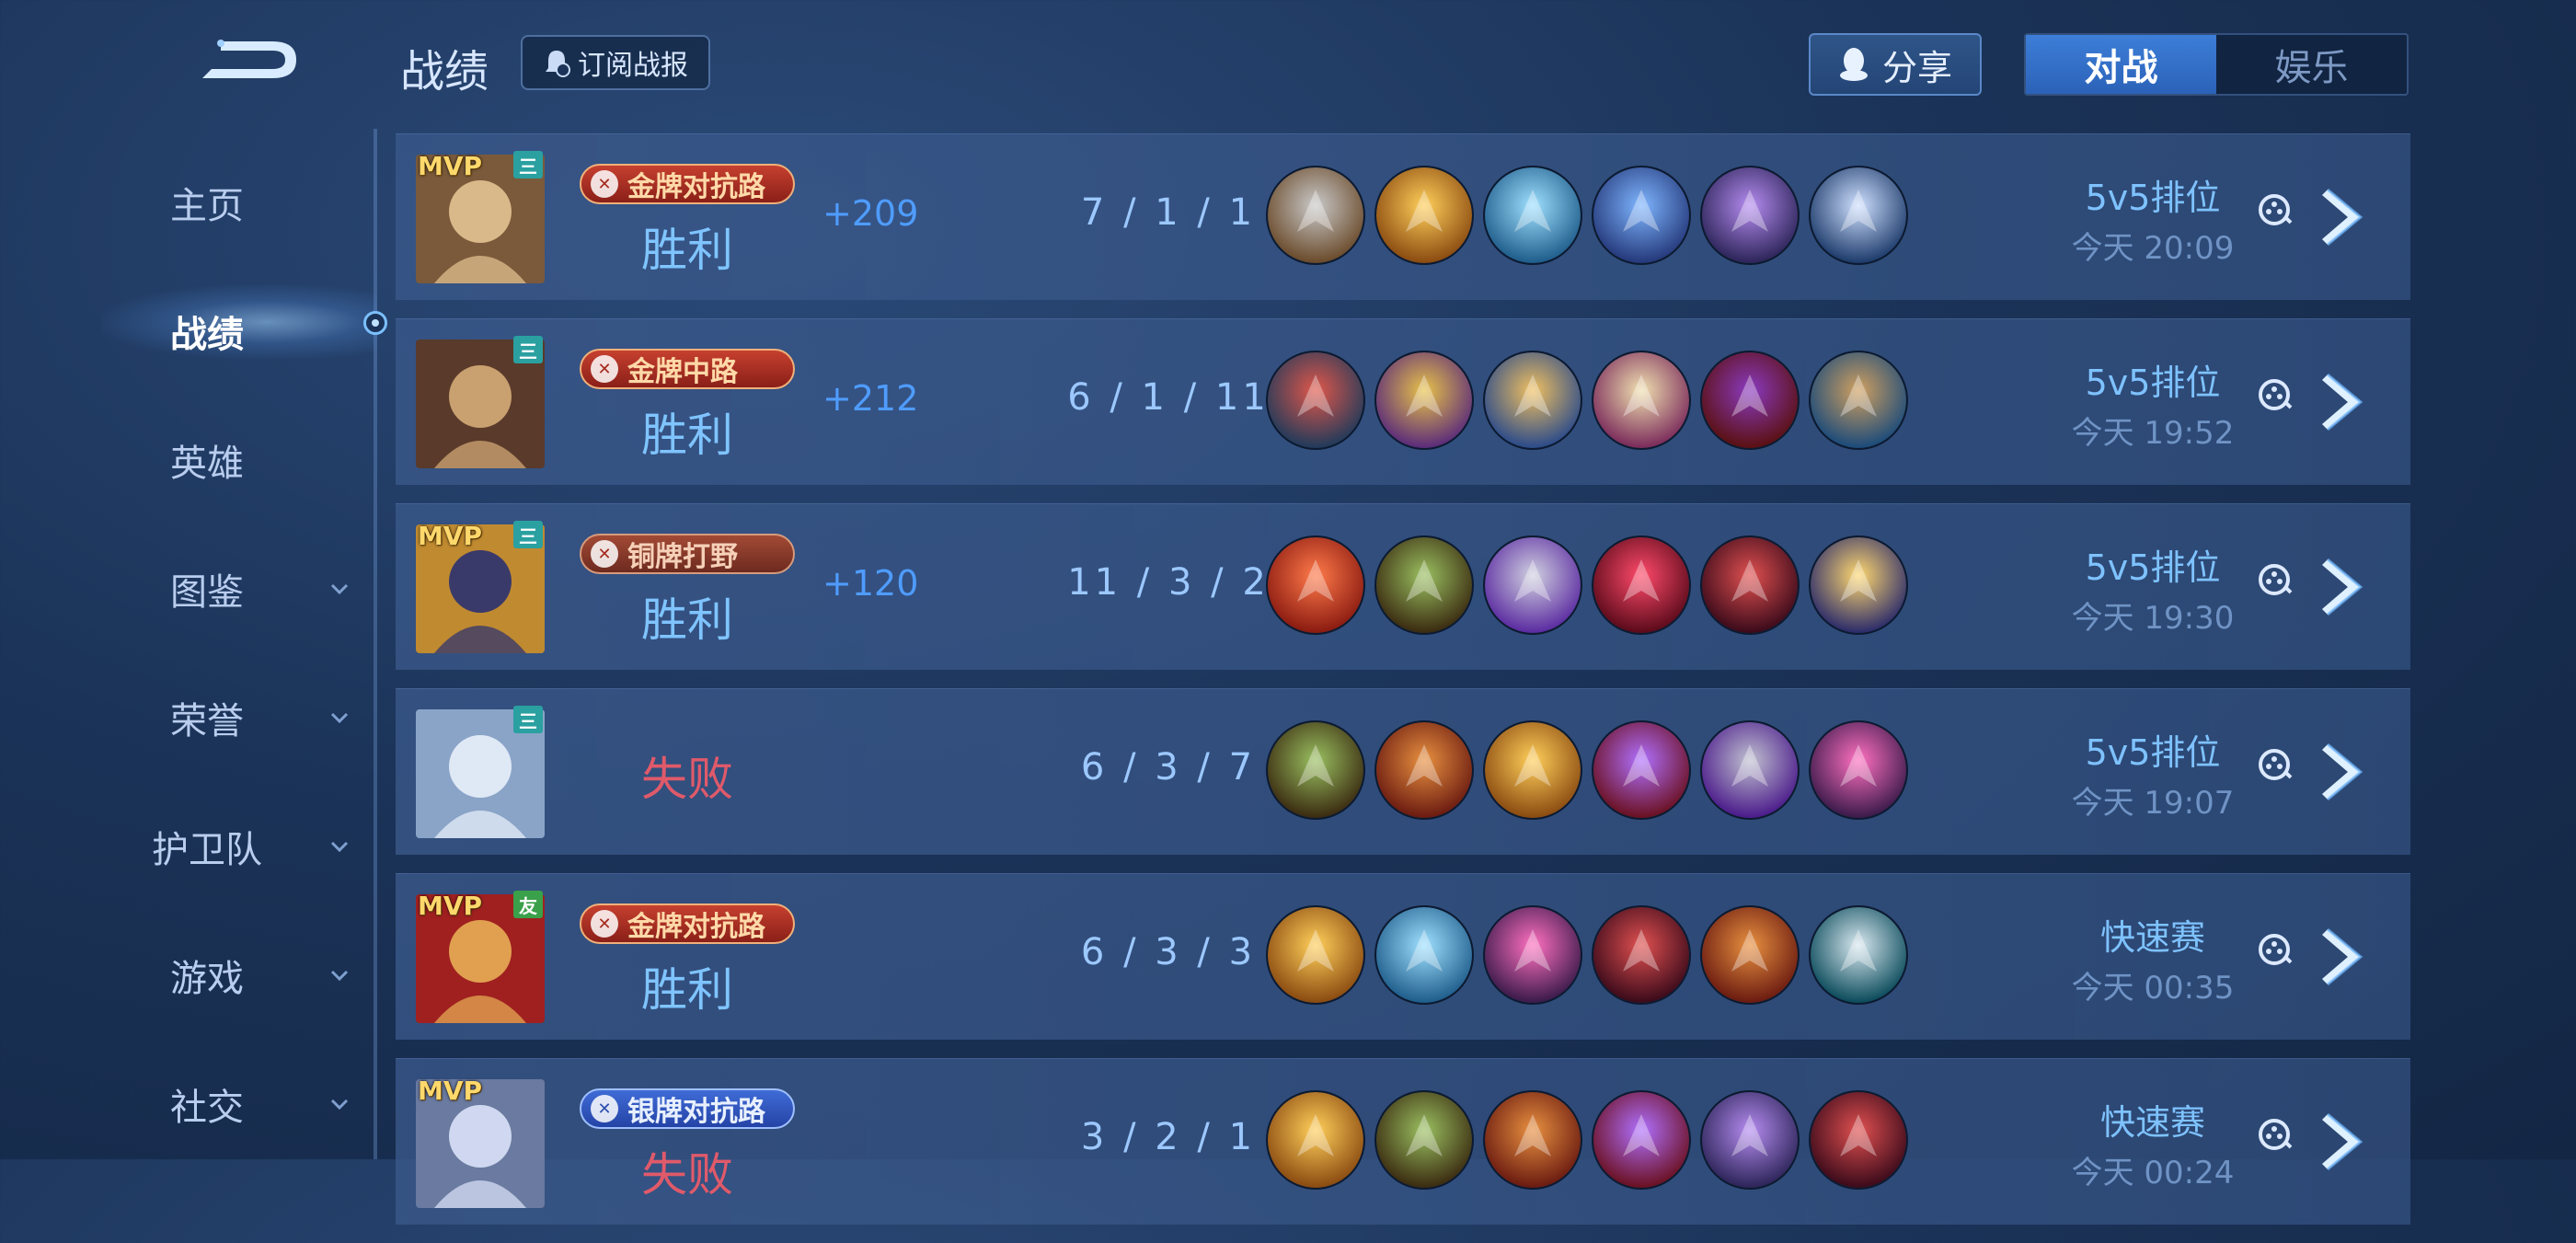 Image resolution: width=2576 pixels, height=1243 pixels. Describe the element at coordinates (248, 59) in the screenshot. I see `back-icon` at that location.